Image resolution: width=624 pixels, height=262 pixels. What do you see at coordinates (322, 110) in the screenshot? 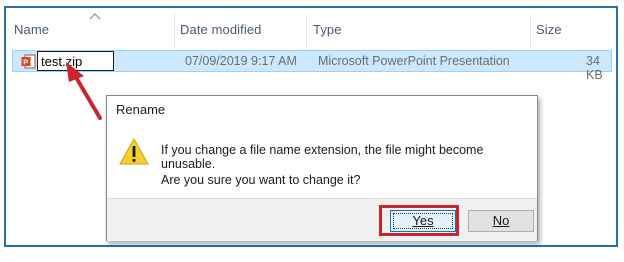
I see `dialog-titlebar: Rename` at bounding box center [322, 110].